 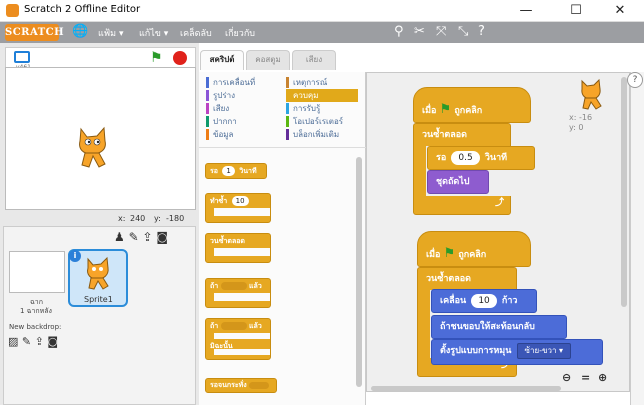 What do you see at coordinates (585, 377) in the screenshot?
I see `zoom-reset-button: =` at bounding box center [585, 377].